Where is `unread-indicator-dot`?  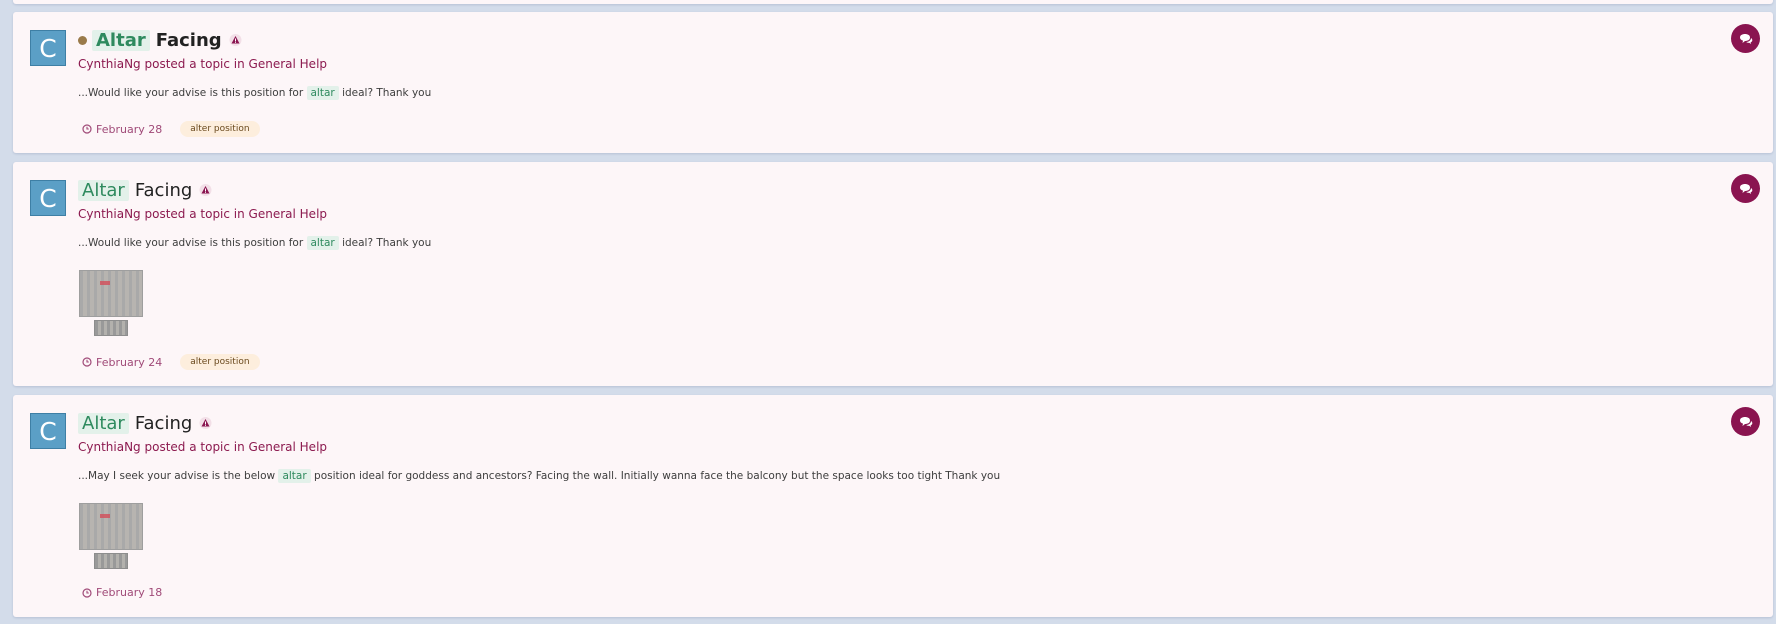 unread-indicator-dot is located at coordinates (82, 40).